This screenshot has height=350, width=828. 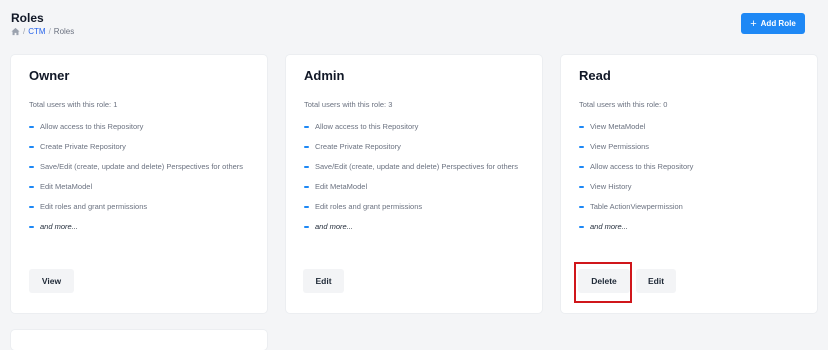 What do you see at coordinates (689, 207) in the screenshot?
I see `permission-item: Table ActionViewpermission` at bounding box center [689, 207].